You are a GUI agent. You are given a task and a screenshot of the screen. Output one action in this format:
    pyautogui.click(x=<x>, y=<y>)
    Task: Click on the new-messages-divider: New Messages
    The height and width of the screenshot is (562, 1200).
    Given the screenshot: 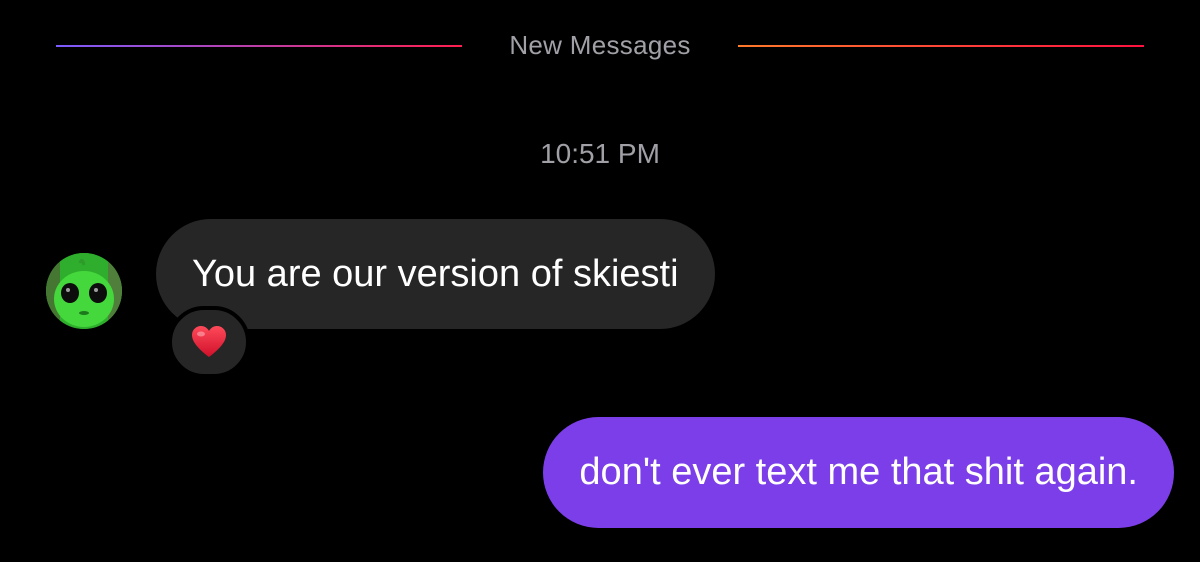 What is the action you would take?
    pyautogui.click(x=600, y=46)
    